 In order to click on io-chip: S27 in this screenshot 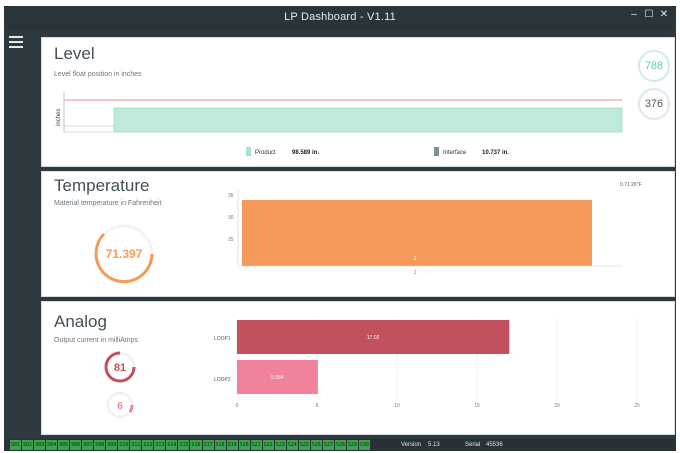, I will do `click(328, 445)`.